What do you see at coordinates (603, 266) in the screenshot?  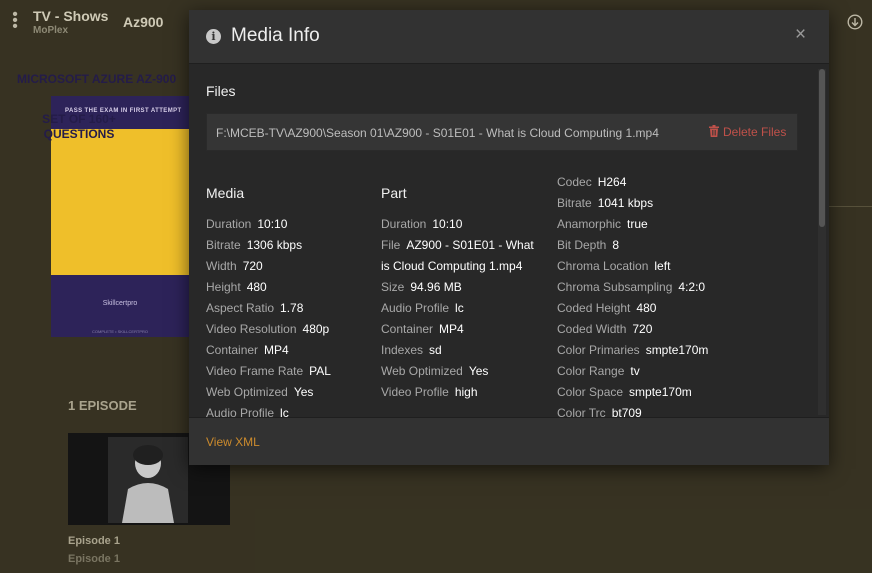 I see `property-label: Chroma Location` at bounding box center [603, 266].